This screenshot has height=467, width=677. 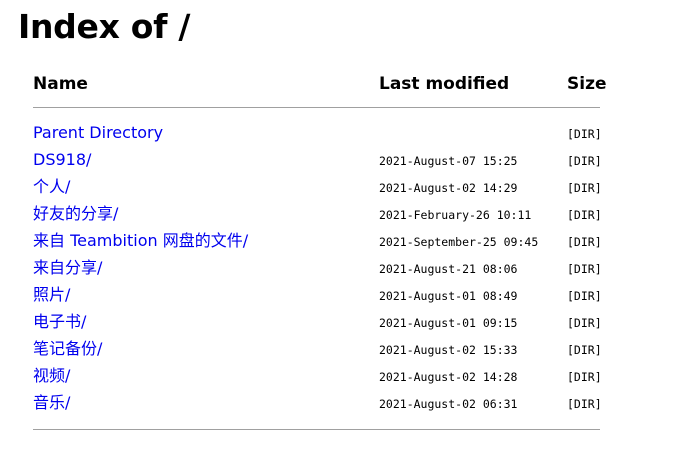 I want to click on table-row: 好友的分享/ 2021-February-26 10:11 [DIR], so click(x=338, y=215).